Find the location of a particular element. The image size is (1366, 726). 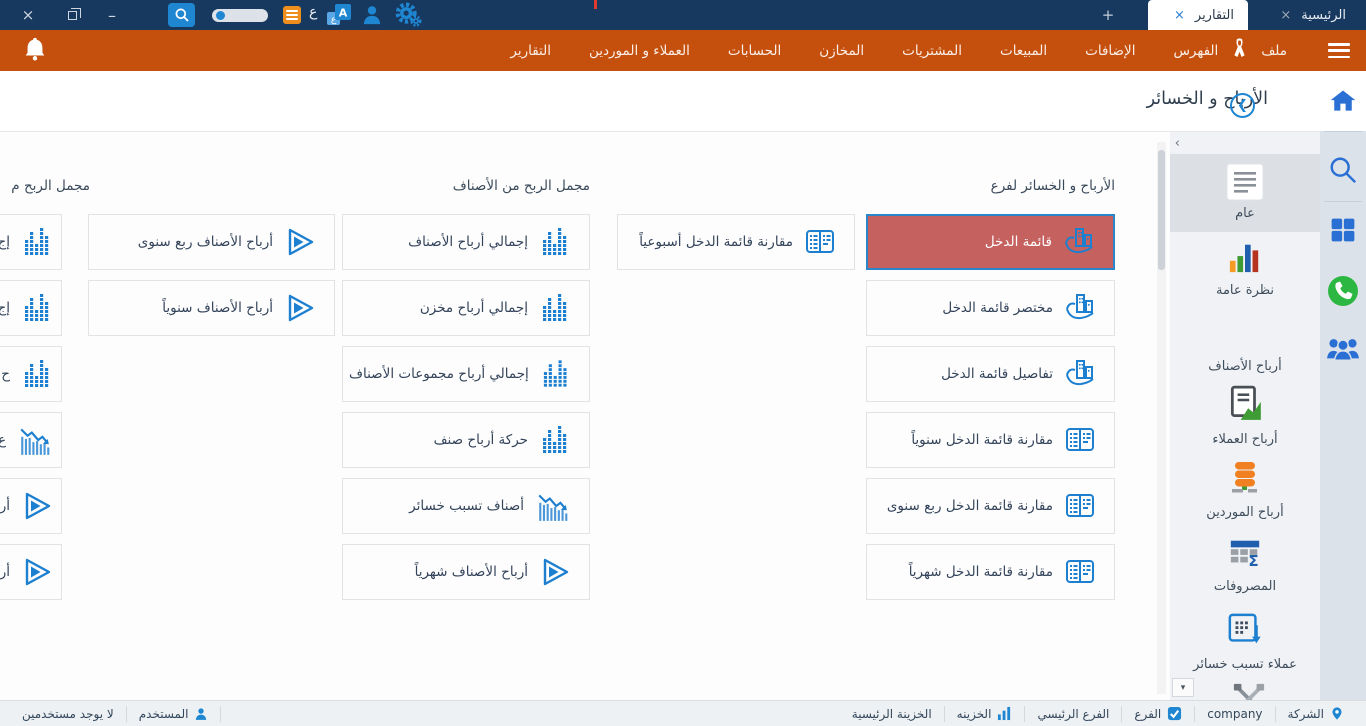

restore-icon is located at coordinates (74, 13).